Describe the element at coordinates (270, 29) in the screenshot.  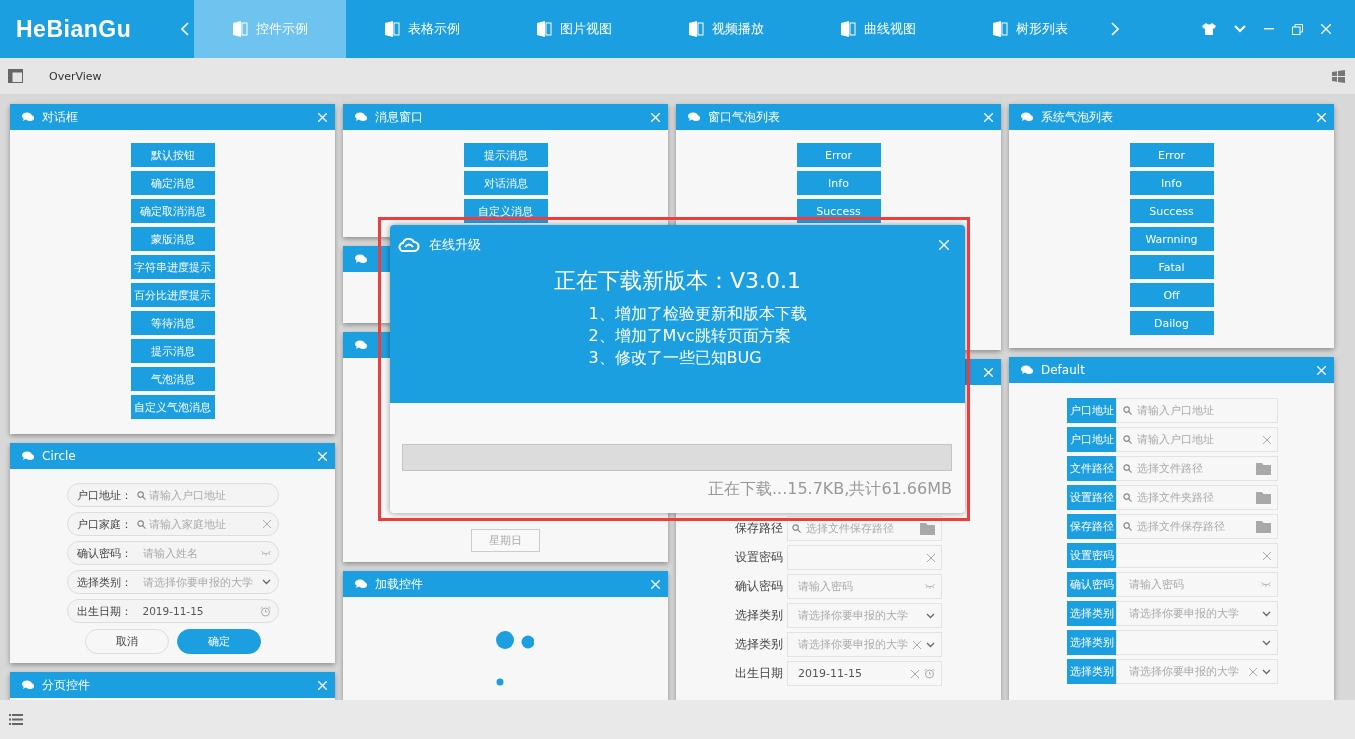
I see `tab: 控件示例` at that location.